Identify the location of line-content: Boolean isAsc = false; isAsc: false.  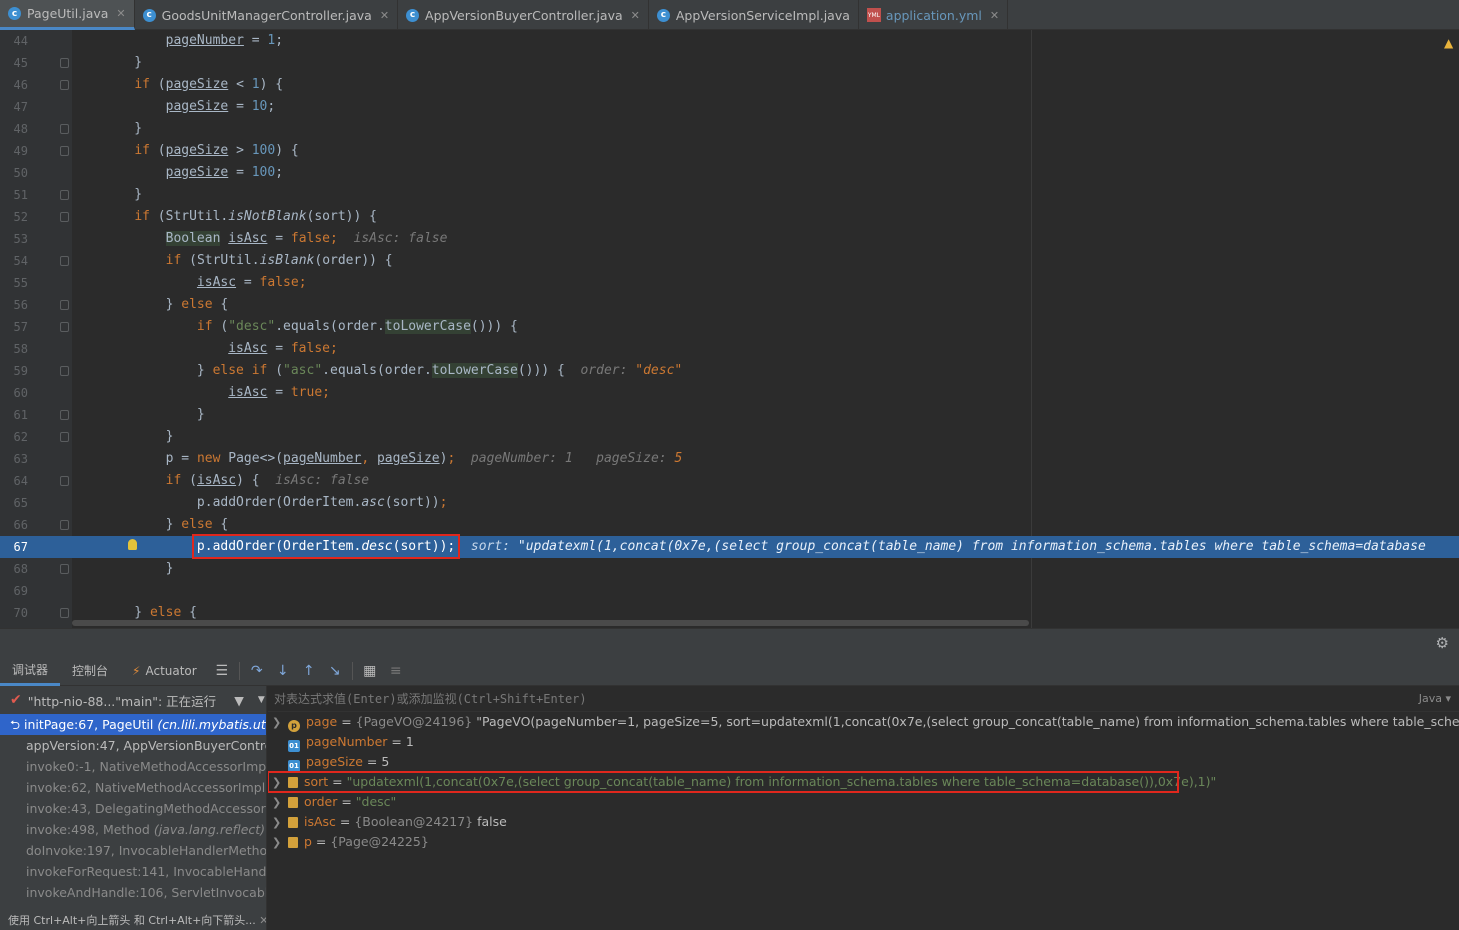
(306, 238).